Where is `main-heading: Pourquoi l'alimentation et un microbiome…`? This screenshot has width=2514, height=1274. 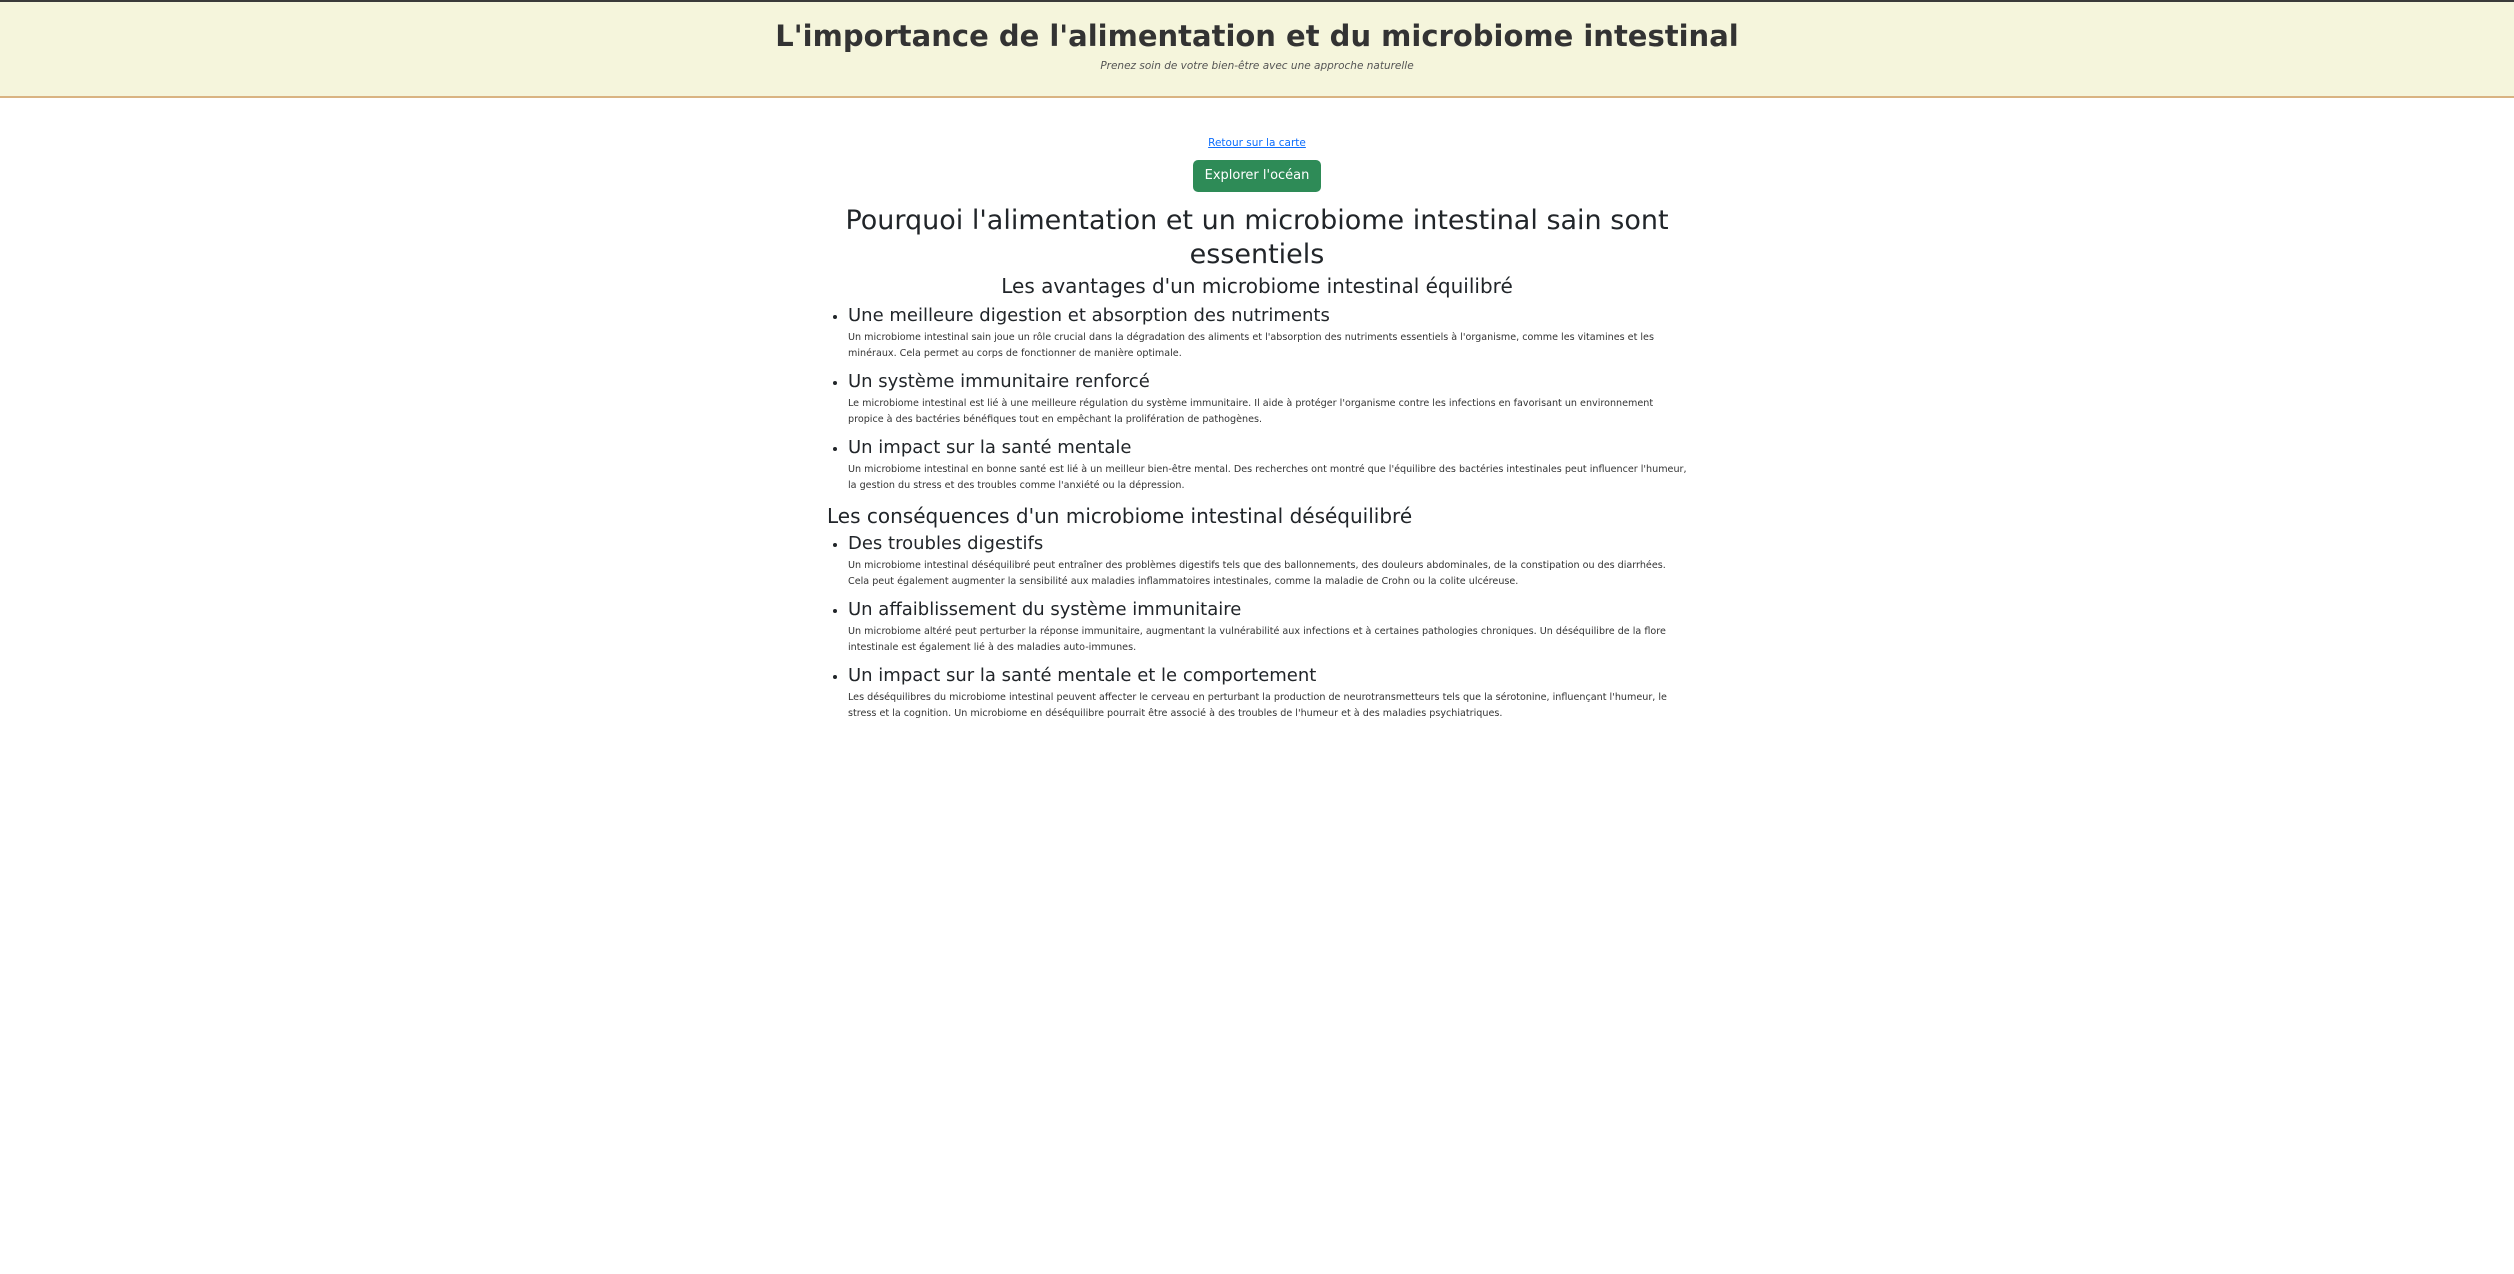 main-heading: Pourquoi l'alimentation et un microbiome… is located at coordinates (1257, 237).